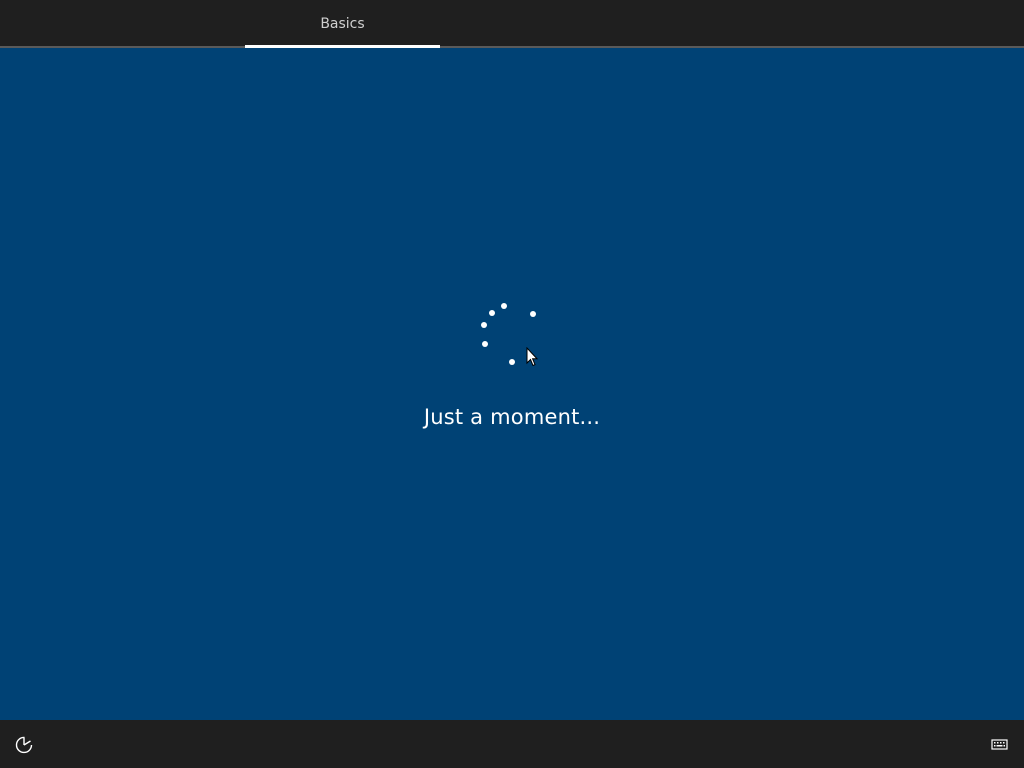 The image size is (1024, 768). I want to click on ease-of-access-icon, so click(24, 745).